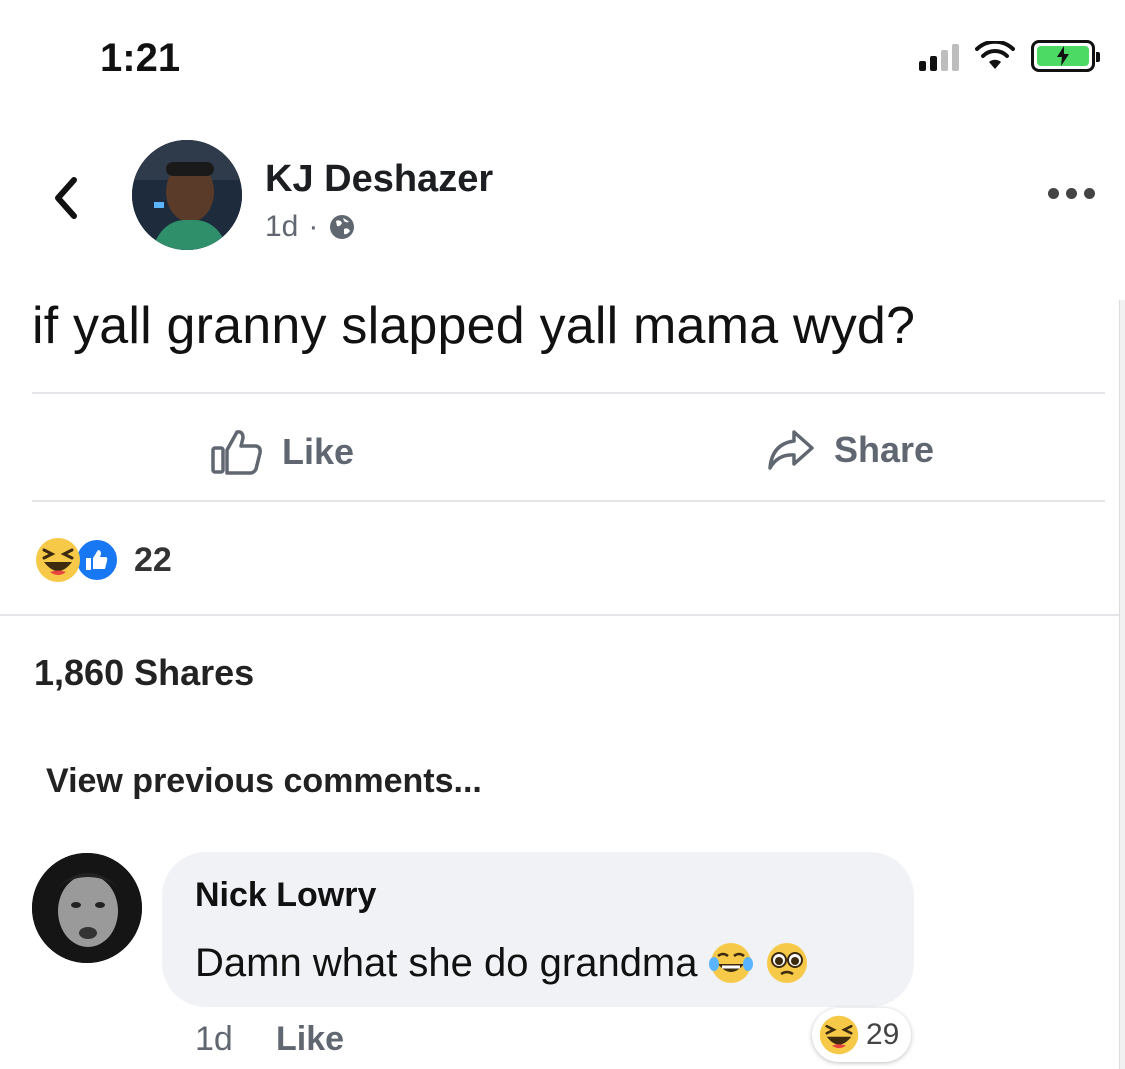 Image resolution: width=1125 pixels, height=1069 pixels. I want to click on divider-actions, so click(568, 501).